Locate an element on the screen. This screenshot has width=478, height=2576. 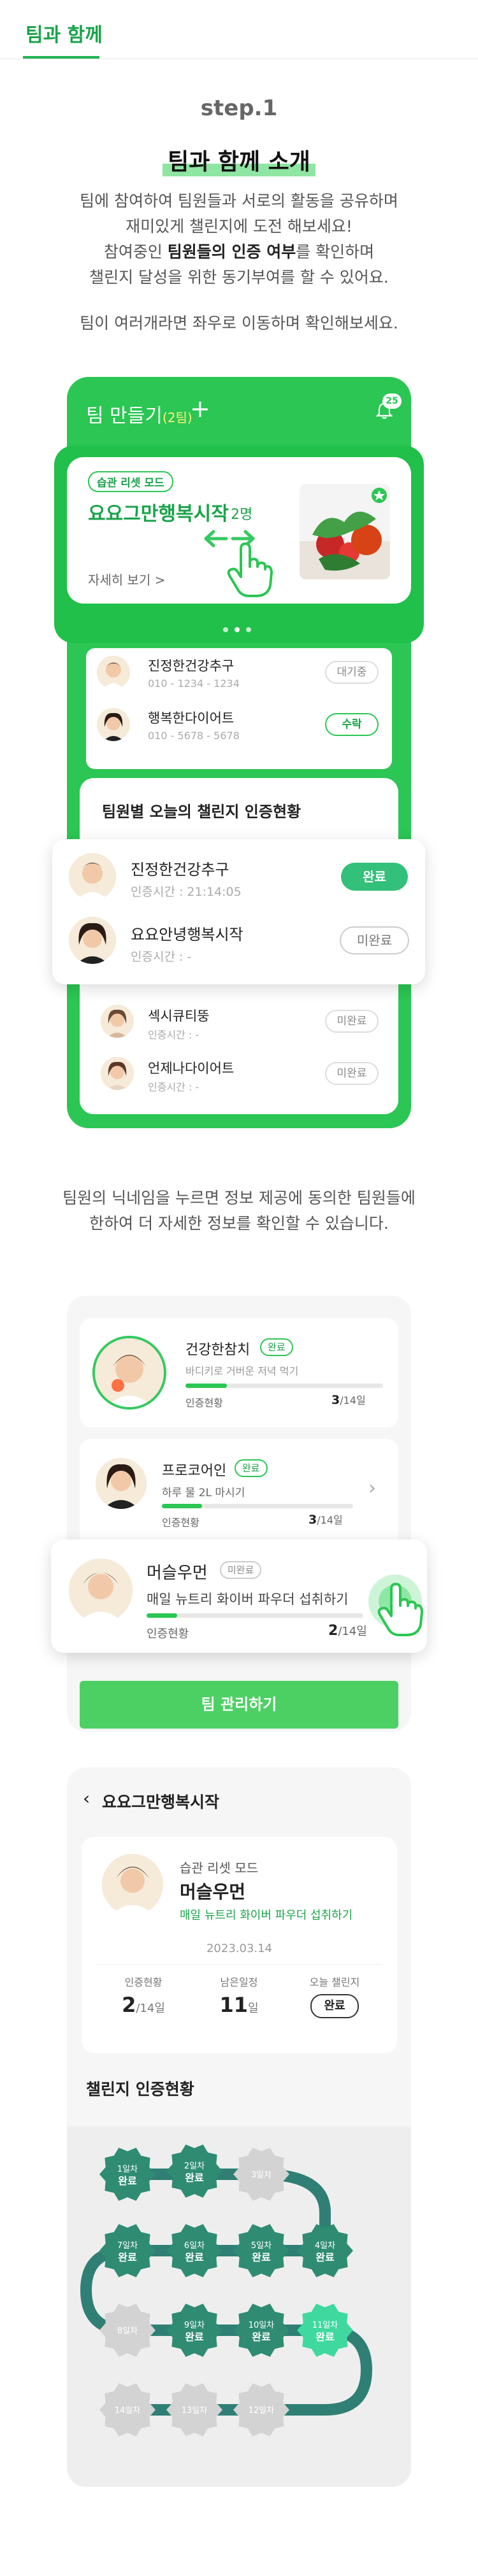
day-gear: 8일차 is located at coordinates (127, 2330).